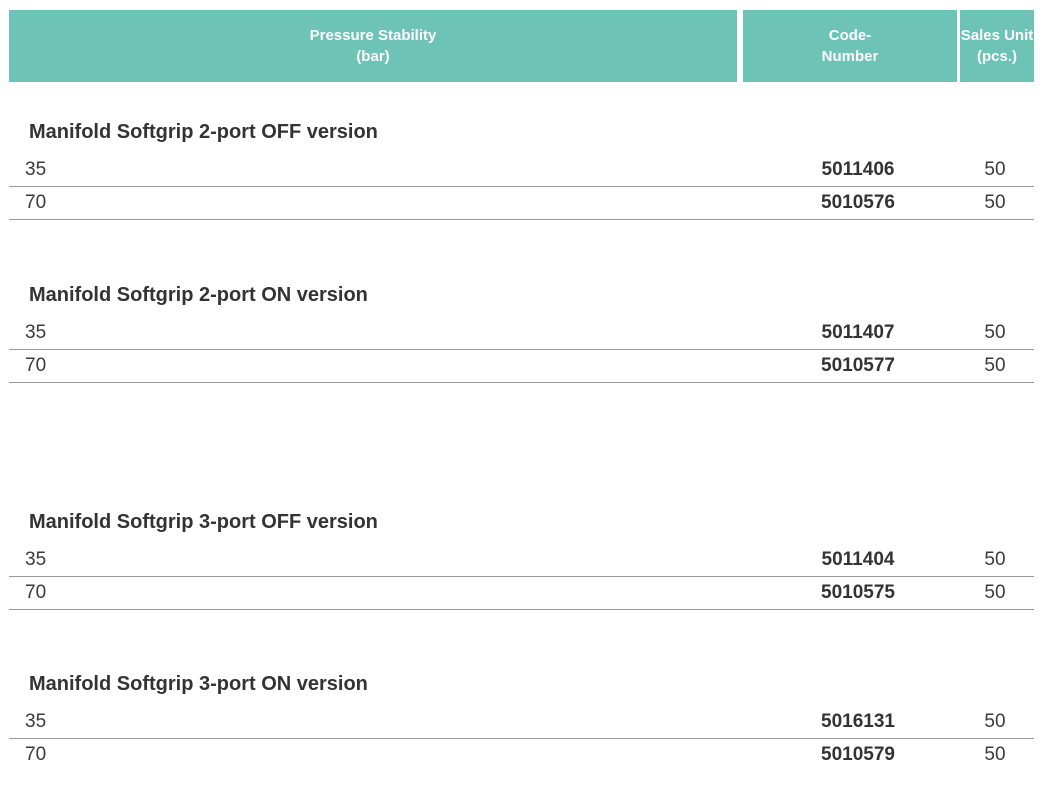  Describe the element at coordinates (203, 522) in the screenshot. I see `section-title: Manifold Softgrip 3-port OFF version` at that location.